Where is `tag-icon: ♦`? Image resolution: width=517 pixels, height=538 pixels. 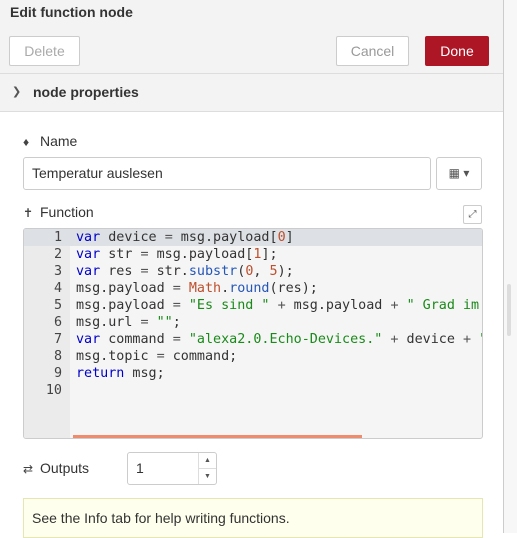
tag-icon: ♦ is located at coordinates (26, 142).